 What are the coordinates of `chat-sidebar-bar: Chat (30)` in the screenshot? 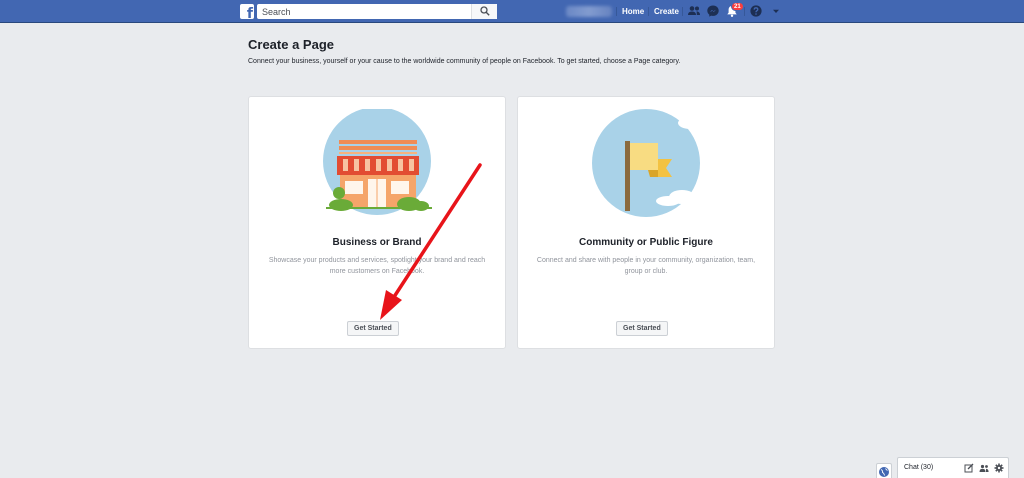 It's located at (953, 467).